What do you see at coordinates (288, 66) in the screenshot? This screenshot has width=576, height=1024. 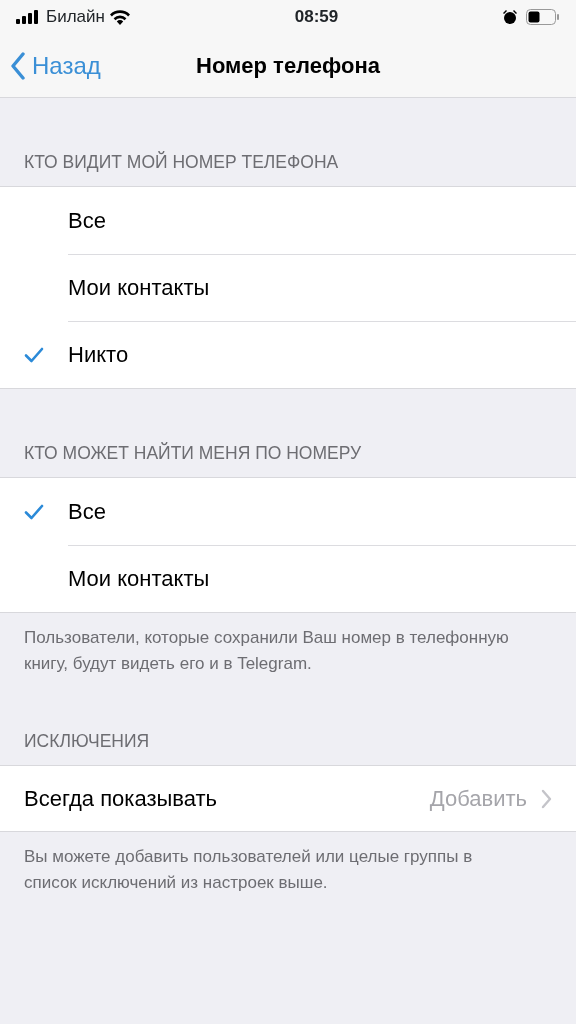 I see `page-title: Номер телефона` at bounding box center [288, 66].